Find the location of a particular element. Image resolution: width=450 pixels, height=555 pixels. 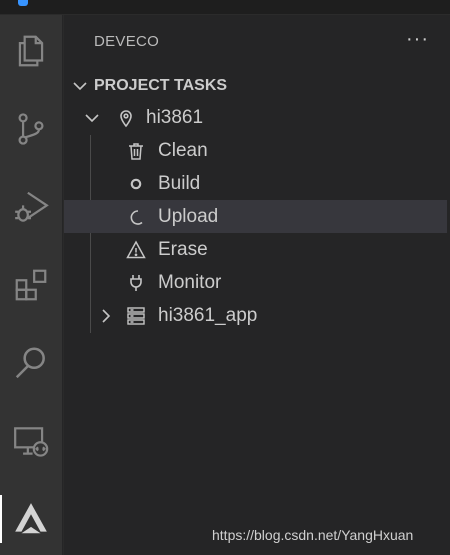

deveco-activity-button is located at coordinates (31, 519).